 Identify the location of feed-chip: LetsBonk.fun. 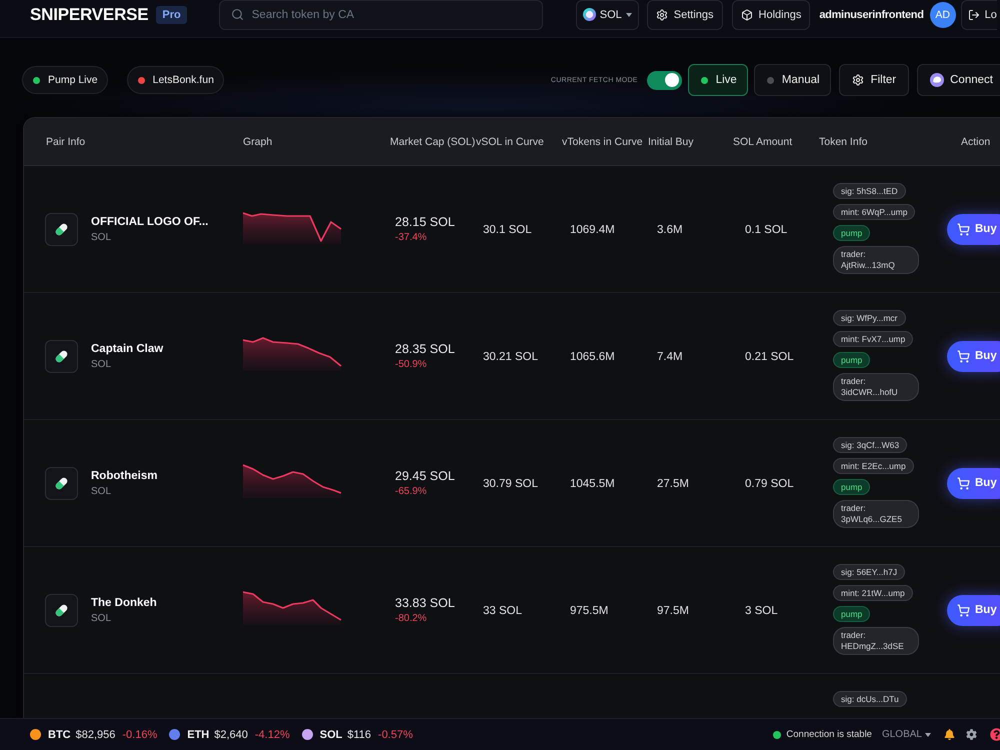
(175, 80).